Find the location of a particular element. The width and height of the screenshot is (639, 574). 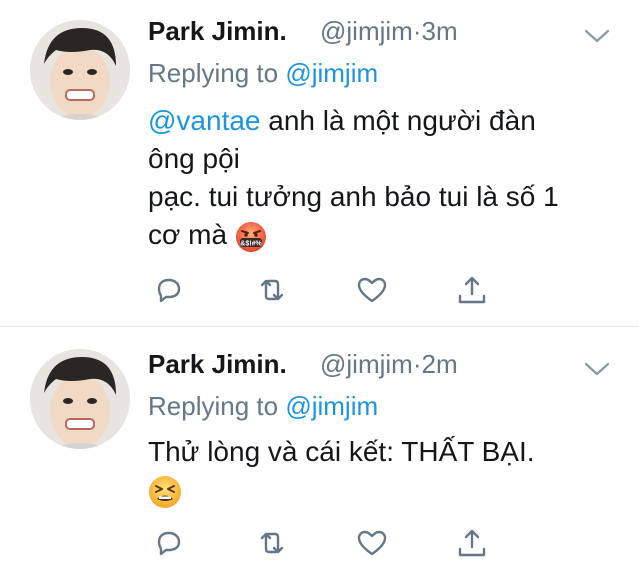

tweet-line-4: cơ mà &$!#% is located at coordinates (353, 235).